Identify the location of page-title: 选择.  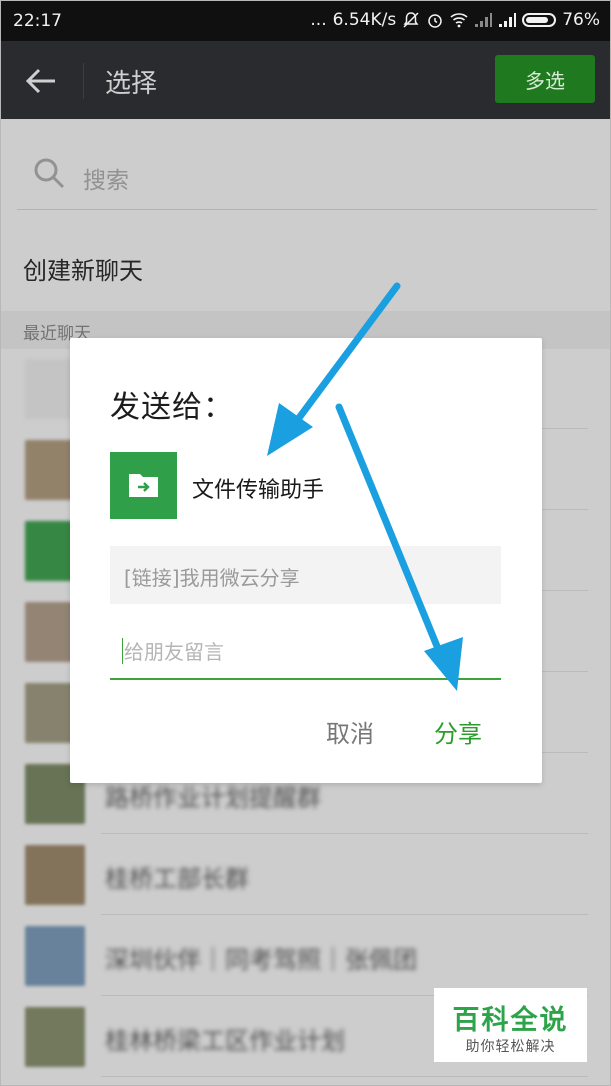
(131, 84).